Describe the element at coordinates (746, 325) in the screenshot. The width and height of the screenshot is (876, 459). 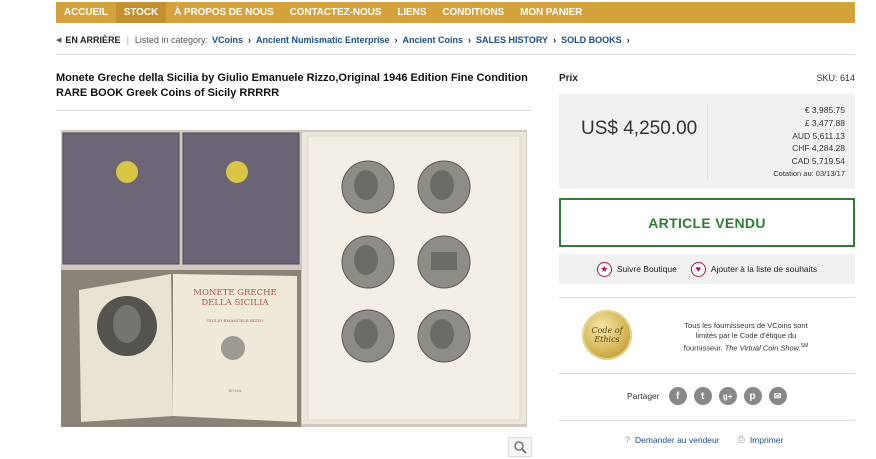
I see `ethics-text-line-1: Tous les fournisseurs de VCoins sont` at that location.